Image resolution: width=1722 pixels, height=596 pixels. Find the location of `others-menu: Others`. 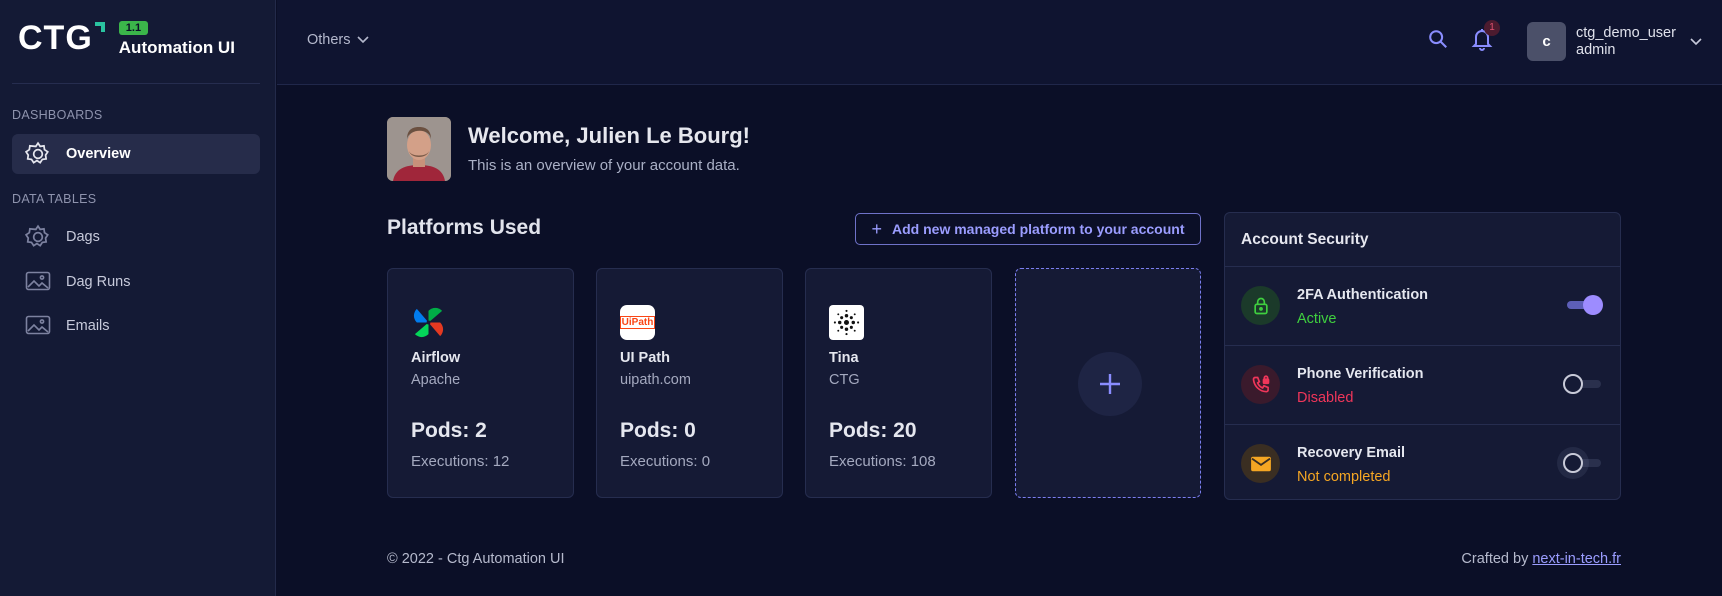

others-menu: Others is located at coordinates (338, 40).